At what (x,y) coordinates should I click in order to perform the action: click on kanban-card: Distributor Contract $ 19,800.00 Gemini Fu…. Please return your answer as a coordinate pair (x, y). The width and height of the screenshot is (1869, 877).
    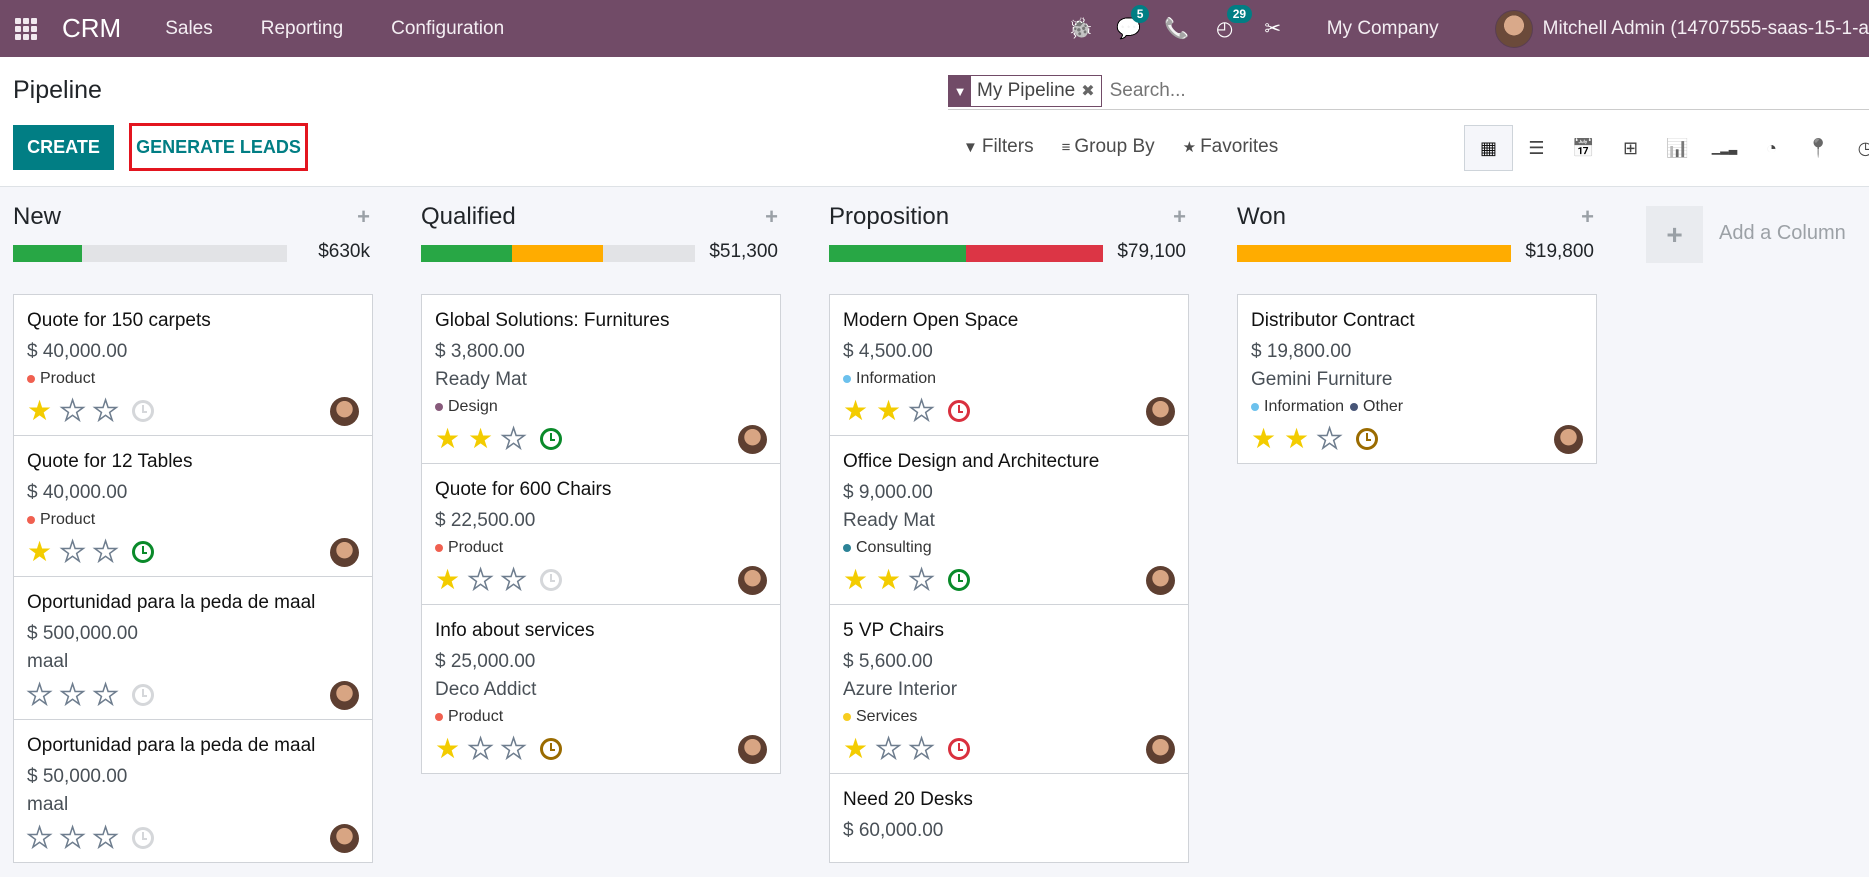
    Looking at the image, I should click on (1417, 377).